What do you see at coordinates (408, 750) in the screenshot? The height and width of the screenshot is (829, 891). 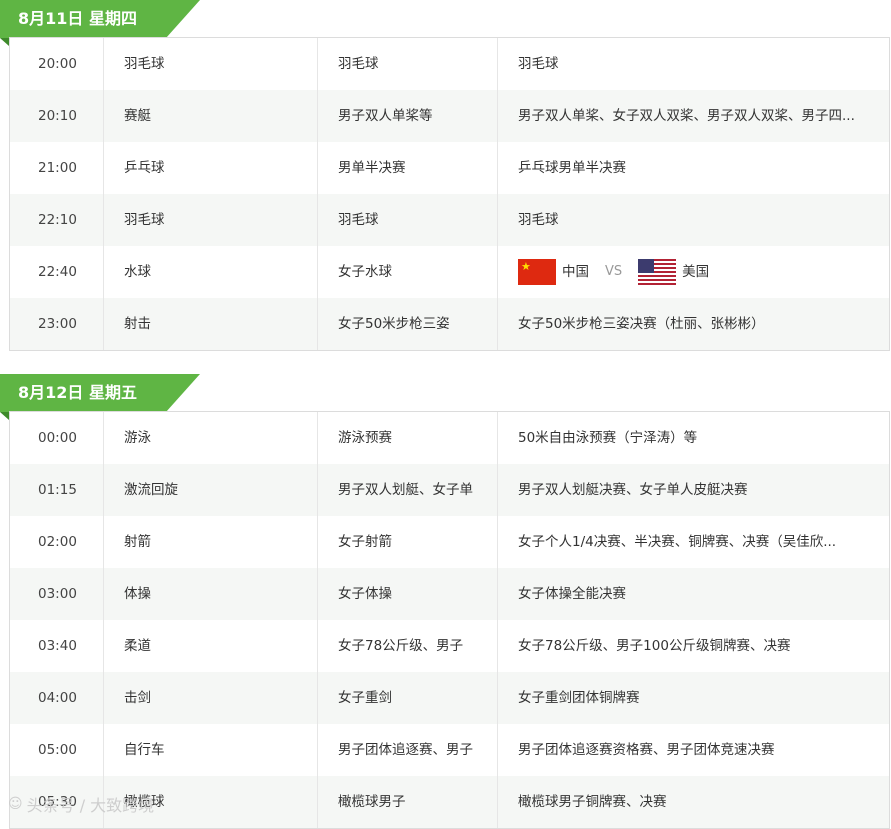 I see `event-cell: 男子团体追逐赛、男子` at bounding box center [408, 750].